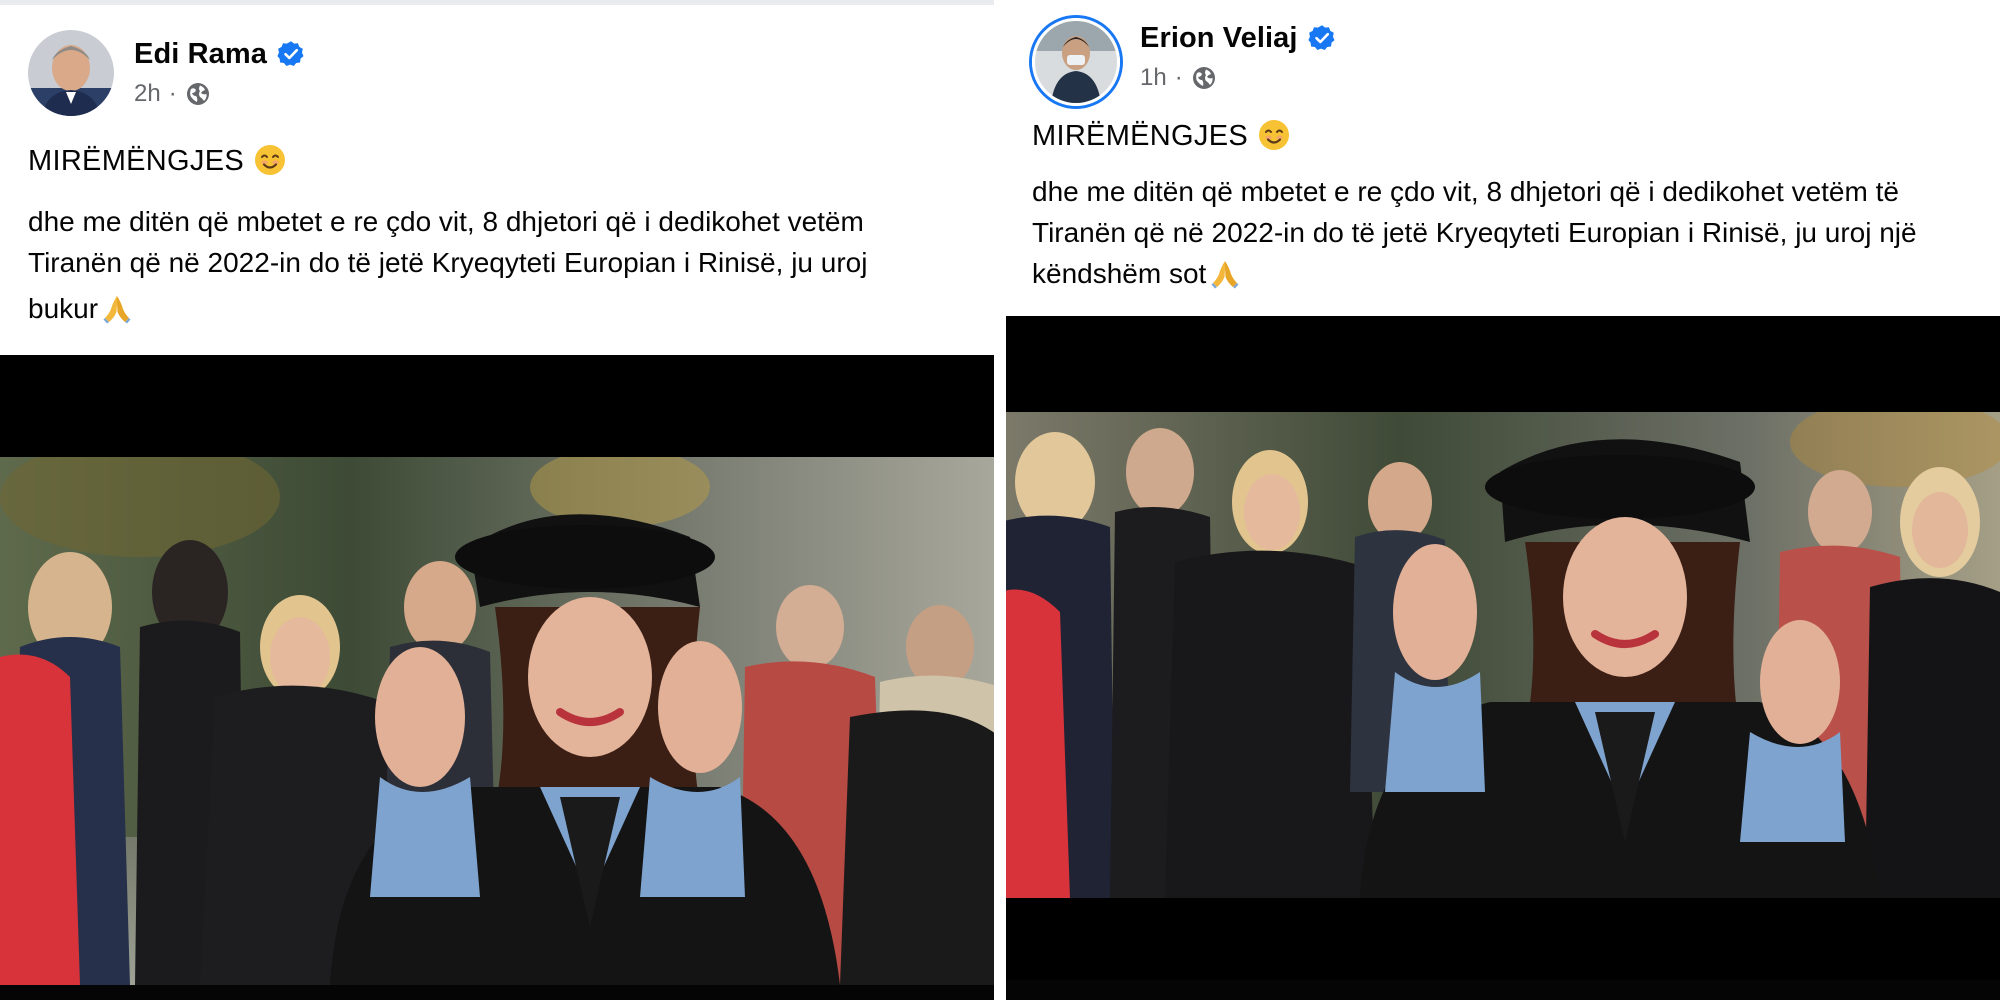  I want to click on screenshot-divider, so click(1000, 500).